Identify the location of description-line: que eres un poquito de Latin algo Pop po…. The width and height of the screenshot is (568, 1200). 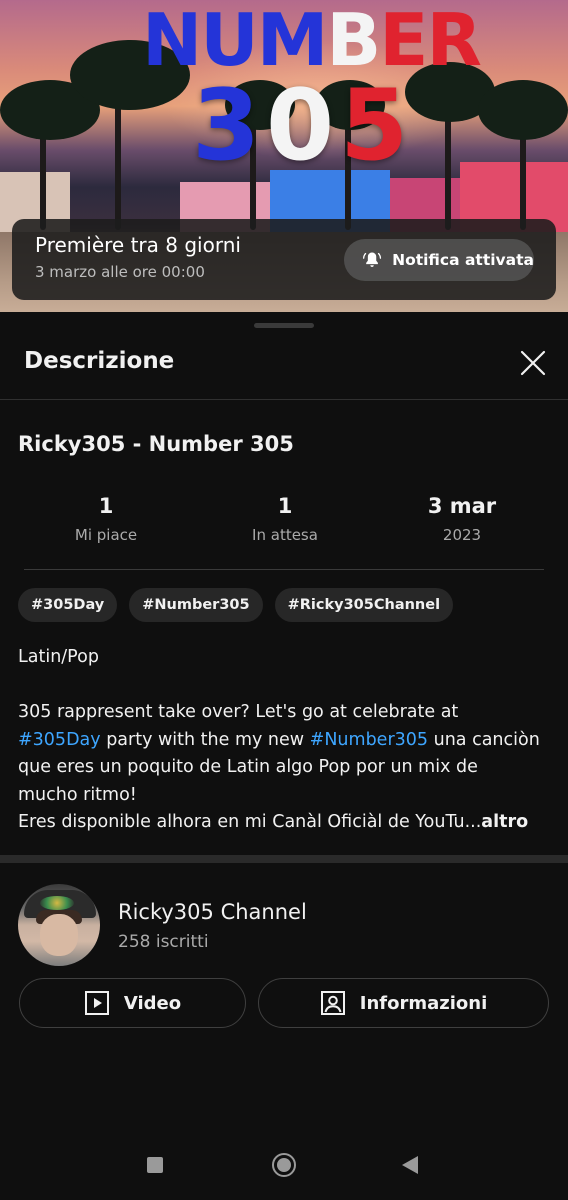
(248, 767).